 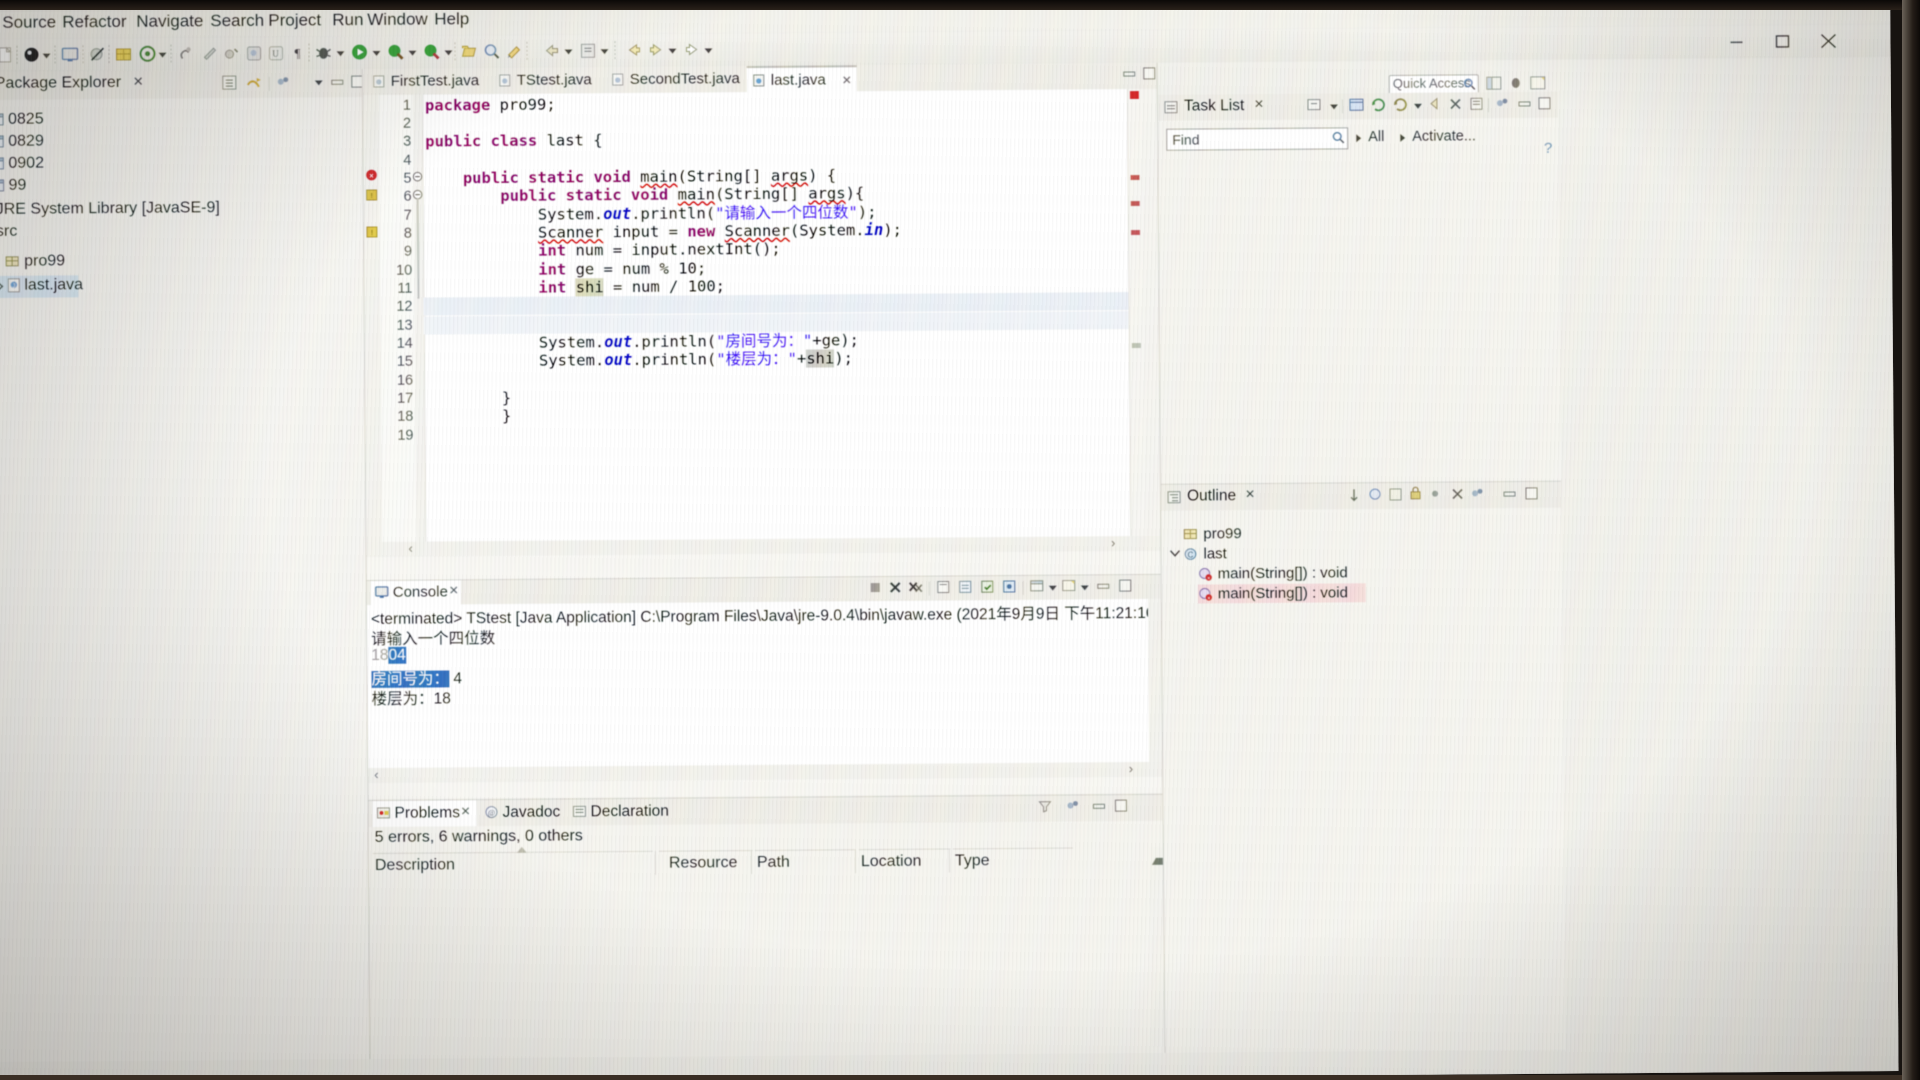 What do you see at coordinates (655, 50) in the screenshot?
I see `forward-icon` at bounding box center [655, 50].